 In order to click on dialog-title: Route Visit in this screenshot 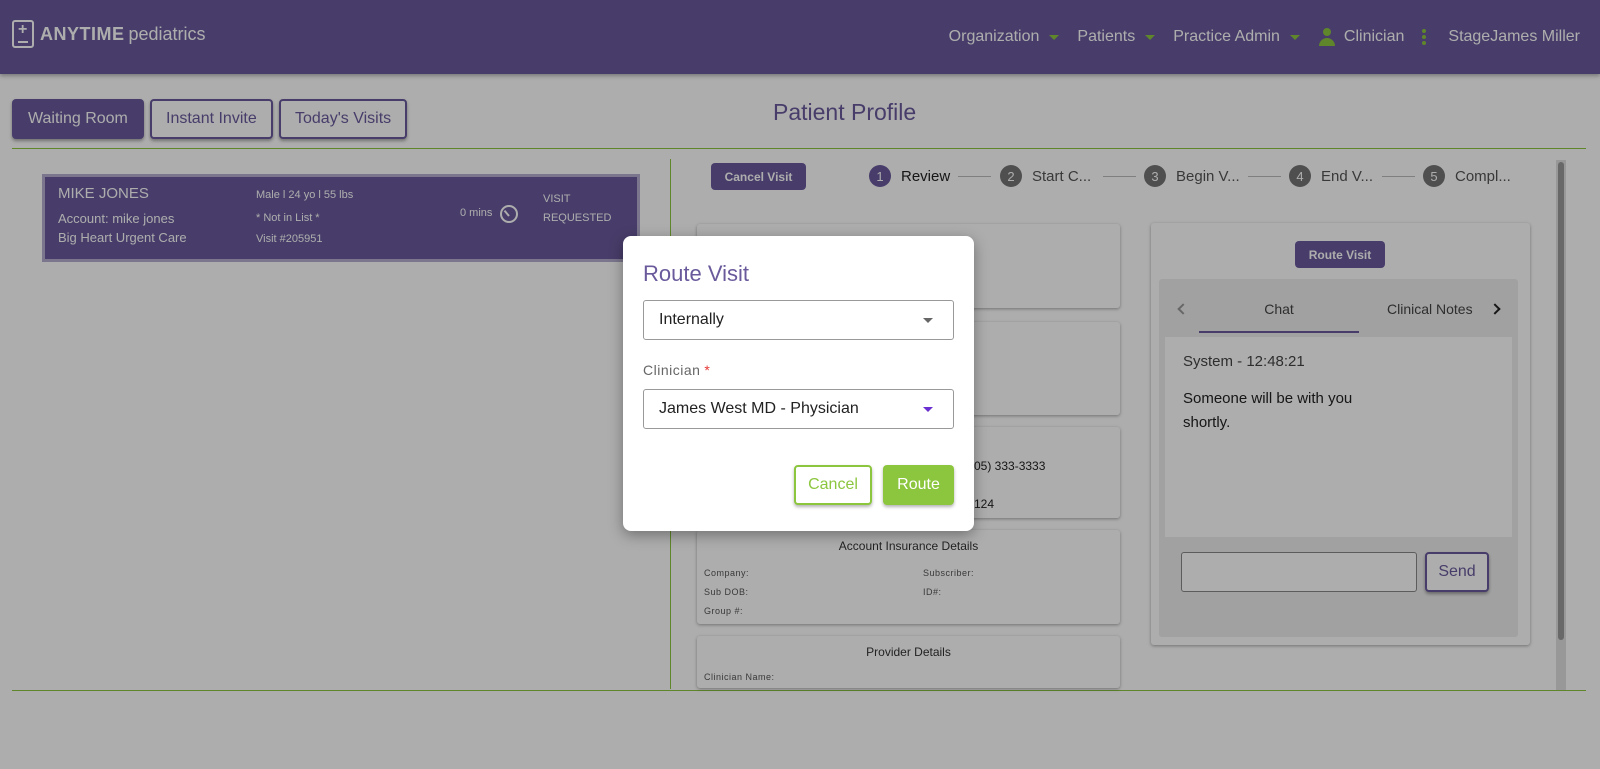, I will do `click(696, 273)`.